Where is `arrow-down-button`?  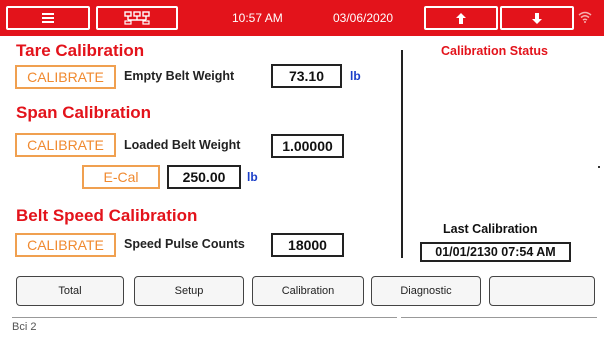
arrow-down-button is located at coordinates (537, 18).